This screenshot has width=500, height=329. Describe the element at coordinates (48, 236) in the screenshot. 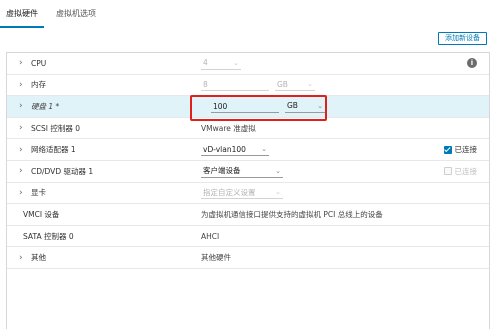

I see `row-label: SATA 控制器 0` at that location.